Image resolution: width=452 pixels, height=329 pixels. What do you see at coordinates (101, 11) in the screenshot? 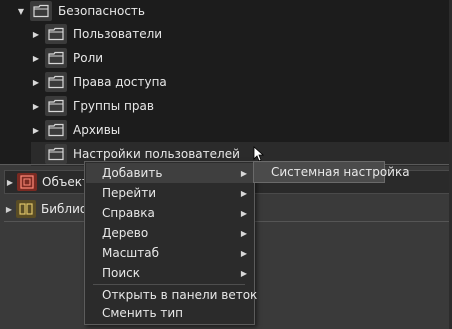
I see `tree-node-label: Безопасность` at bounding box center [101, 11].